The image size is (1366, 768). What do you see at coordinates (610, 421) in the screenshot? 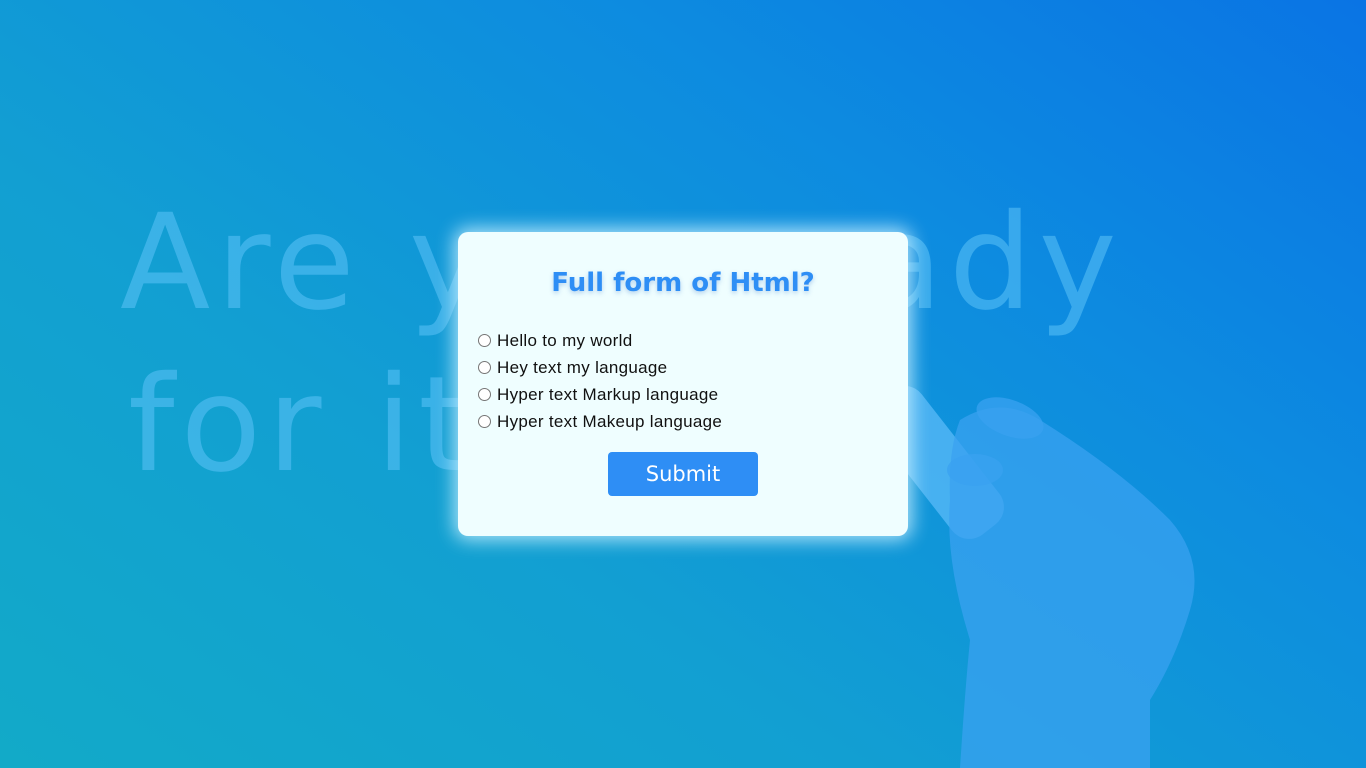
I see `option-4-label: Hyper text Makeup language` at bounding box center [610, 421].